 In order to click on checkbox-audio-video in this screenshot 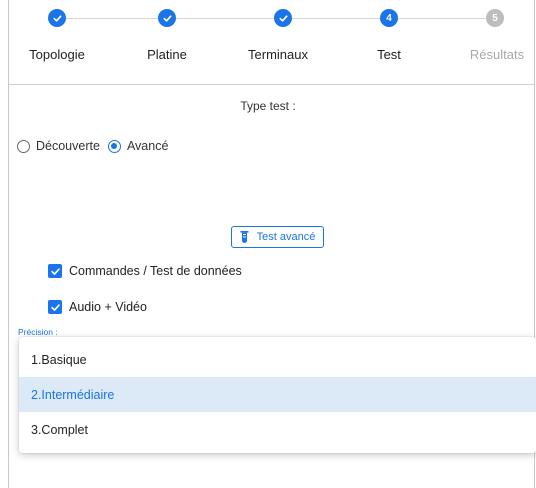, I will do `click(55, 307)`.